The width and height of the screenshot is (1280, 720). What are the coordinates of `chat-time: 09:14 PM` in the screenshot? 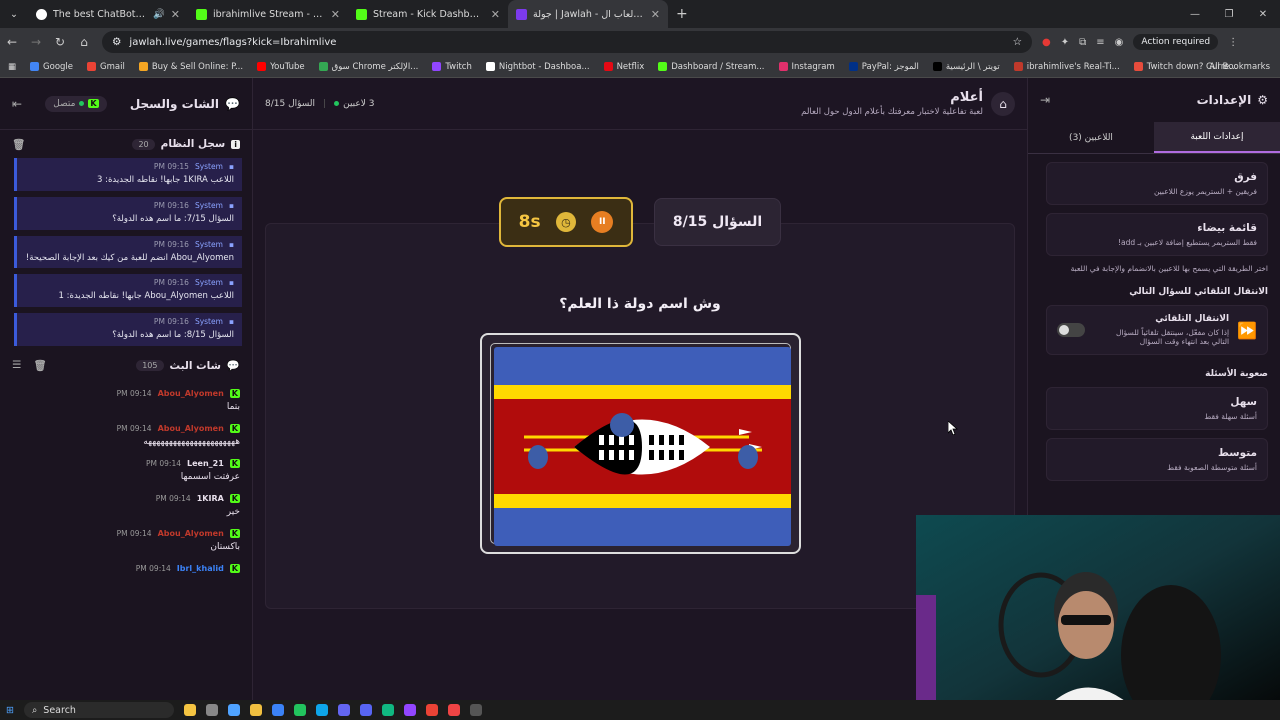 It's located at (134, 393).